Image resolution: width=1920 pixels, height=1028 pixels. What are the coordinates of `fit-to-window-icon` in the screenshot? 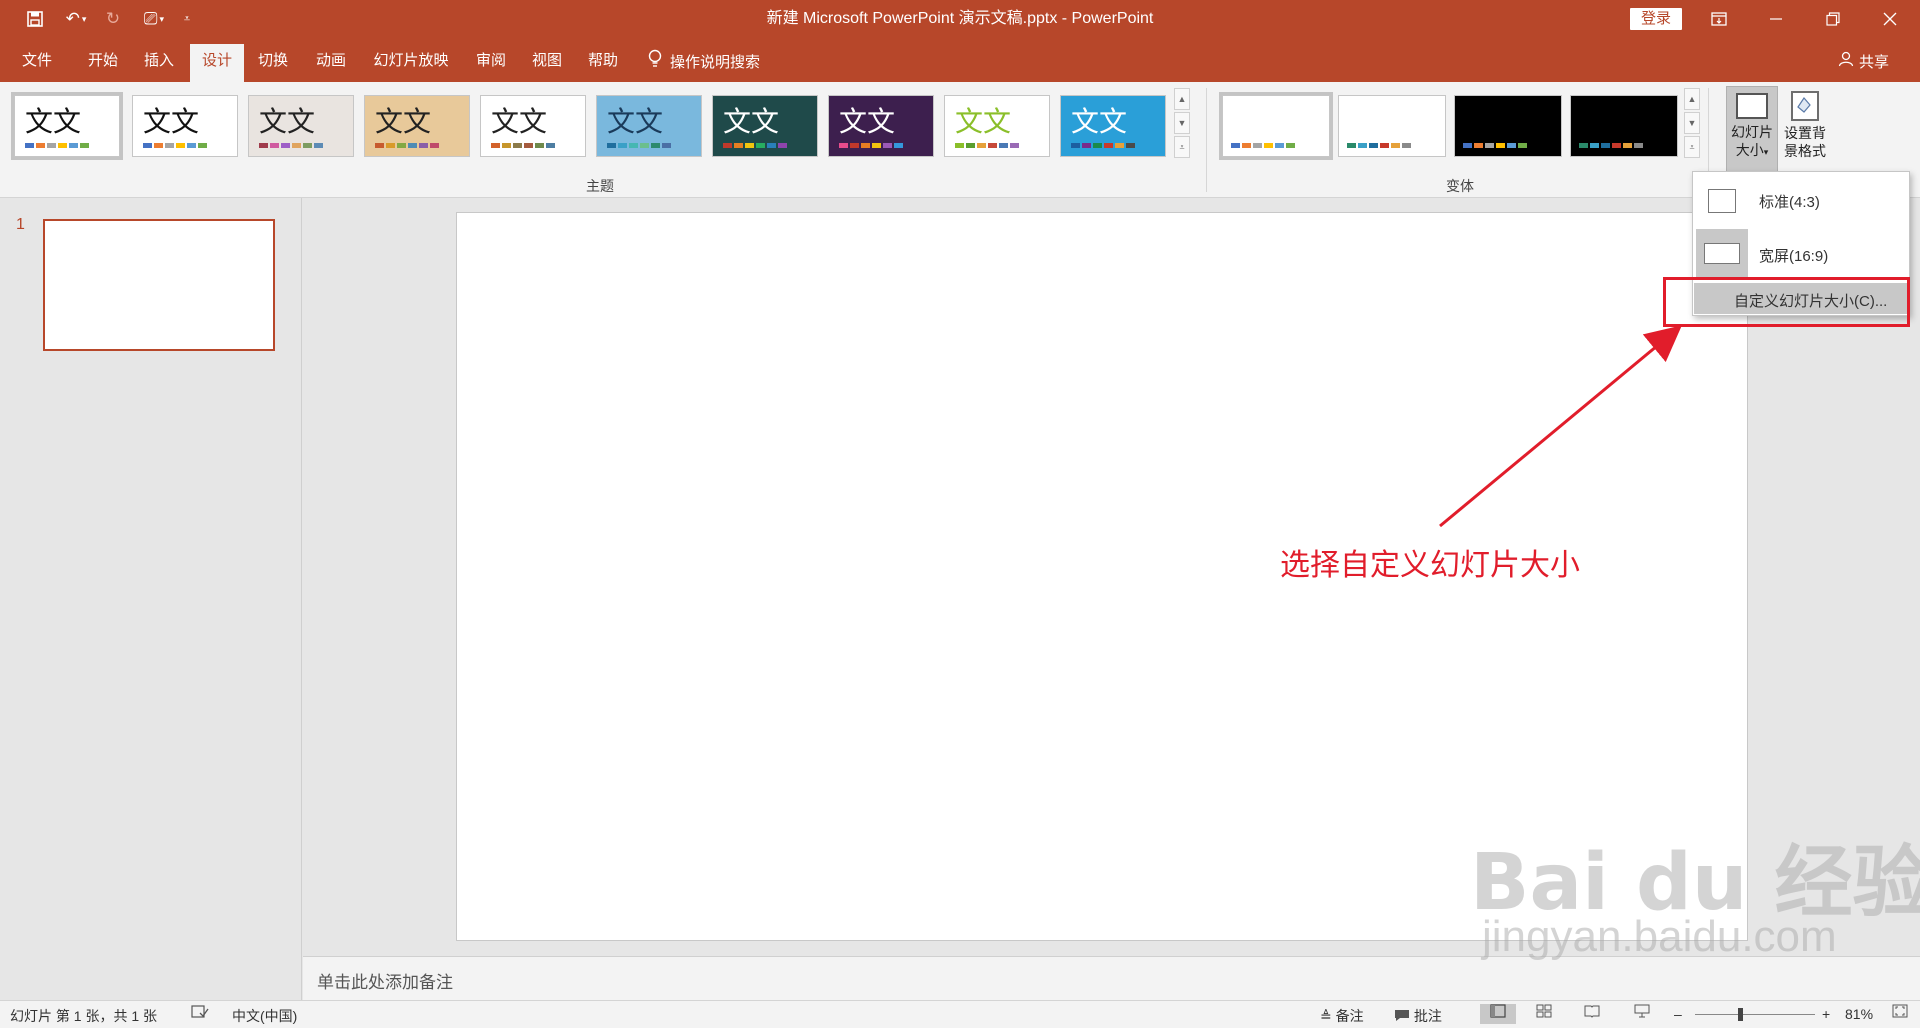 It's located at (1900, 1014).